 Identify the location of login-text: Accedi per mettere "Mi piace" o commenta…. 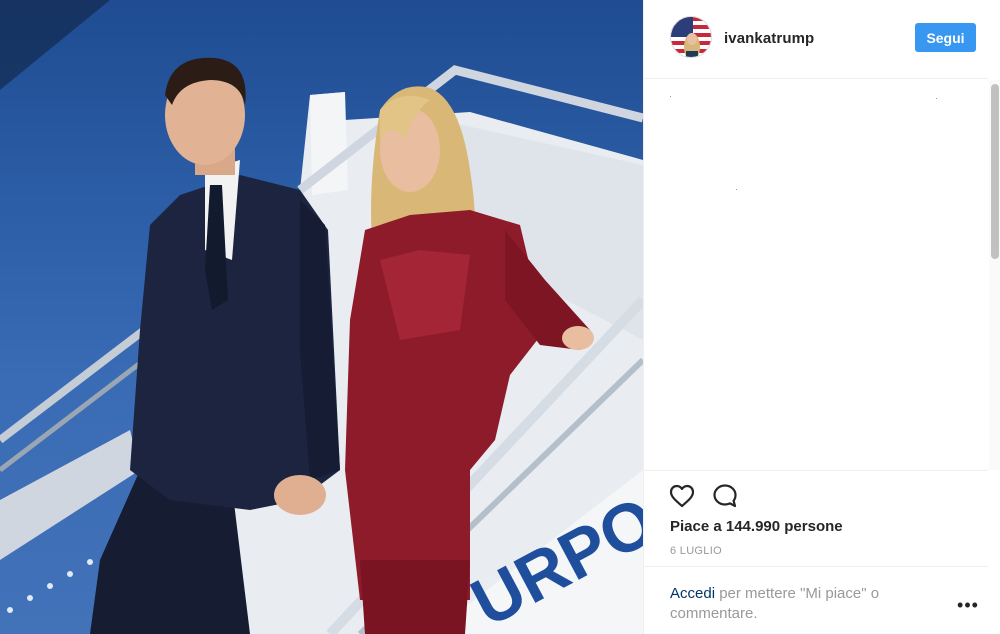
(800, 604).